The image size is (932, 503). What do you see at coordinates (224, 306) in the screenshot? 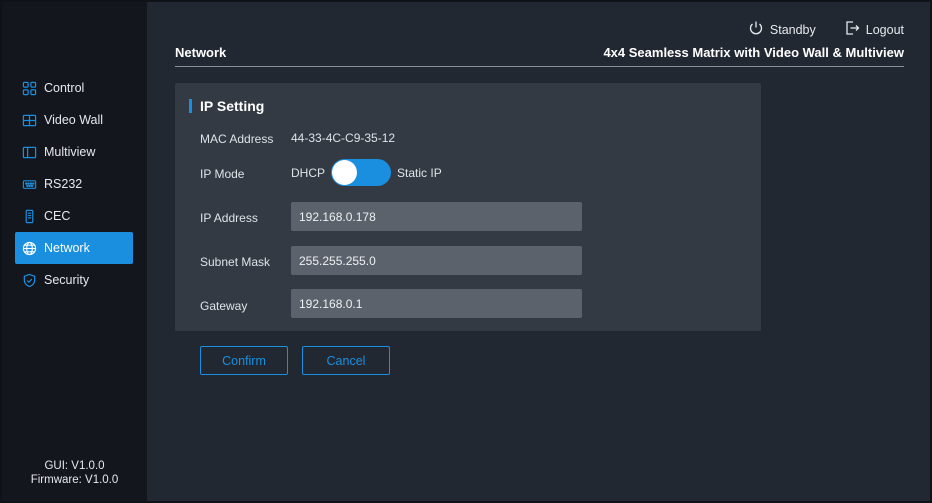
I see `gateway-label: Gateway` at bounding box center [224, 306].